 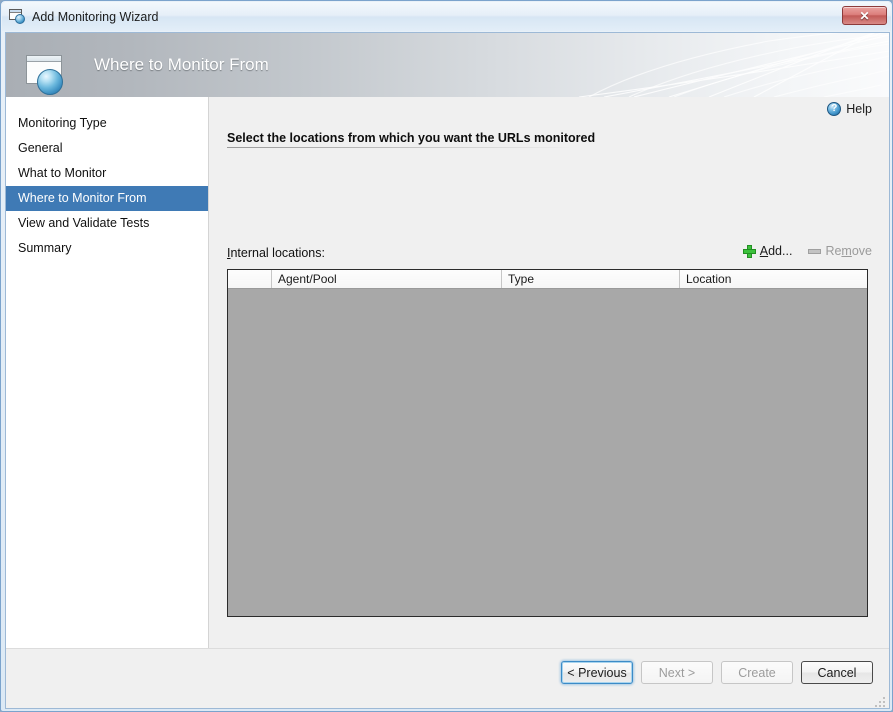 What do you see at coordinates (107, 248) in the screenshot?
I see `sidebar-item-summary: Summary` at bounding box center [107, 248].